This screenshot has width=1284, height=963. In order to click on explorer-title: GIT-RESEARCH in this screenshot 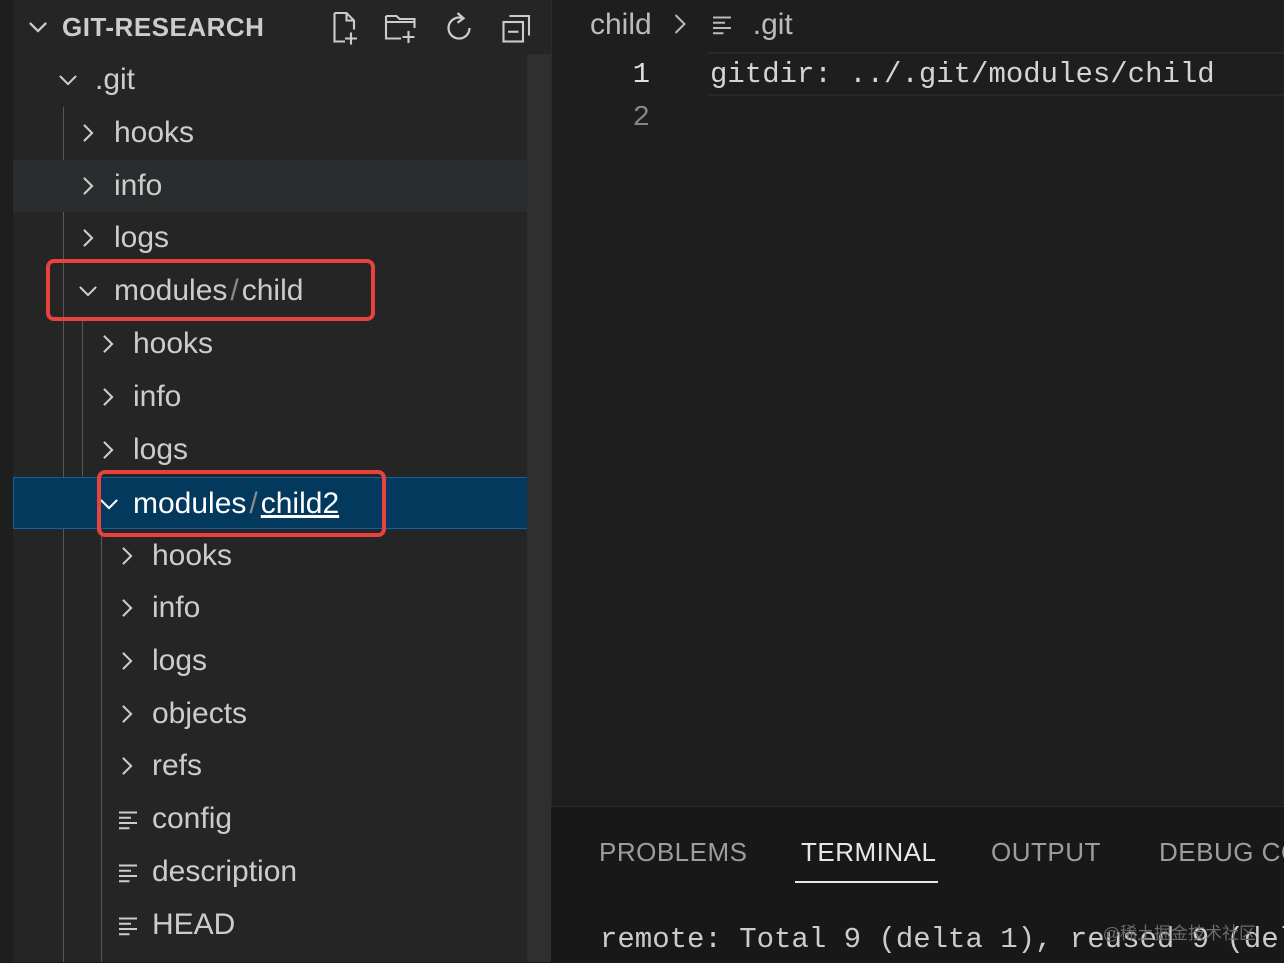, I will do `click(163, 27)`.